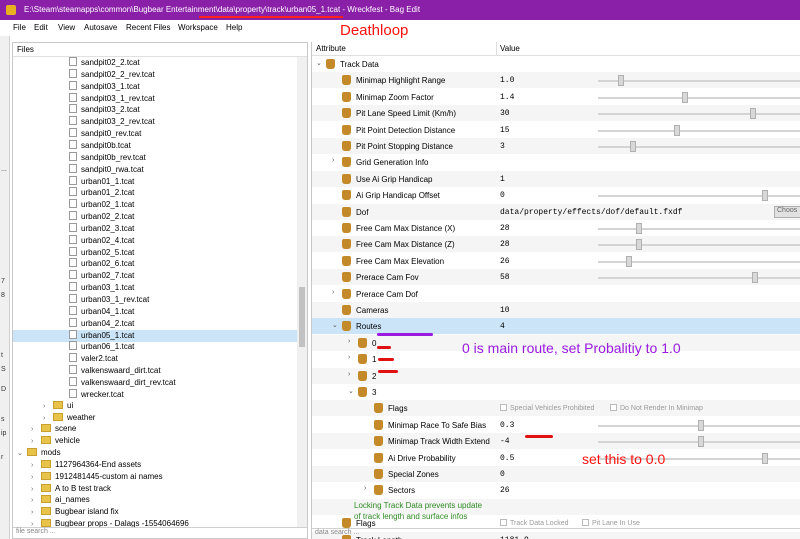 Image resolution: width=800 pixels, height=539 pixels. I want to click on menu-autosave: Autosave, so click(100, 27).